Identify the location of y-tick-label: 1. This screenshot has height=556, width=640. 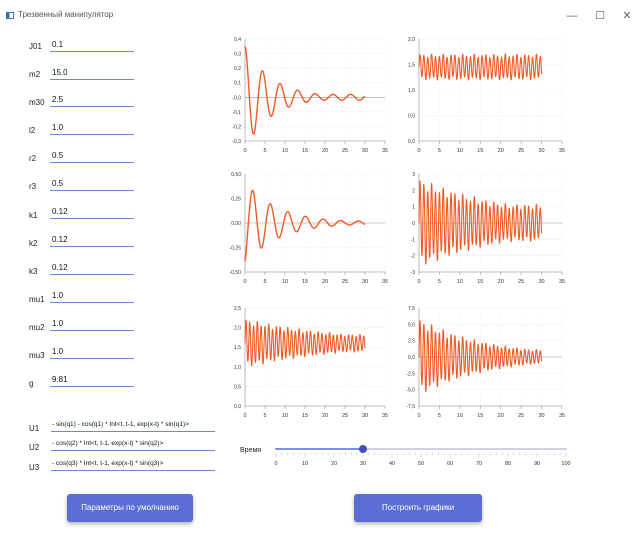
(413, 208).